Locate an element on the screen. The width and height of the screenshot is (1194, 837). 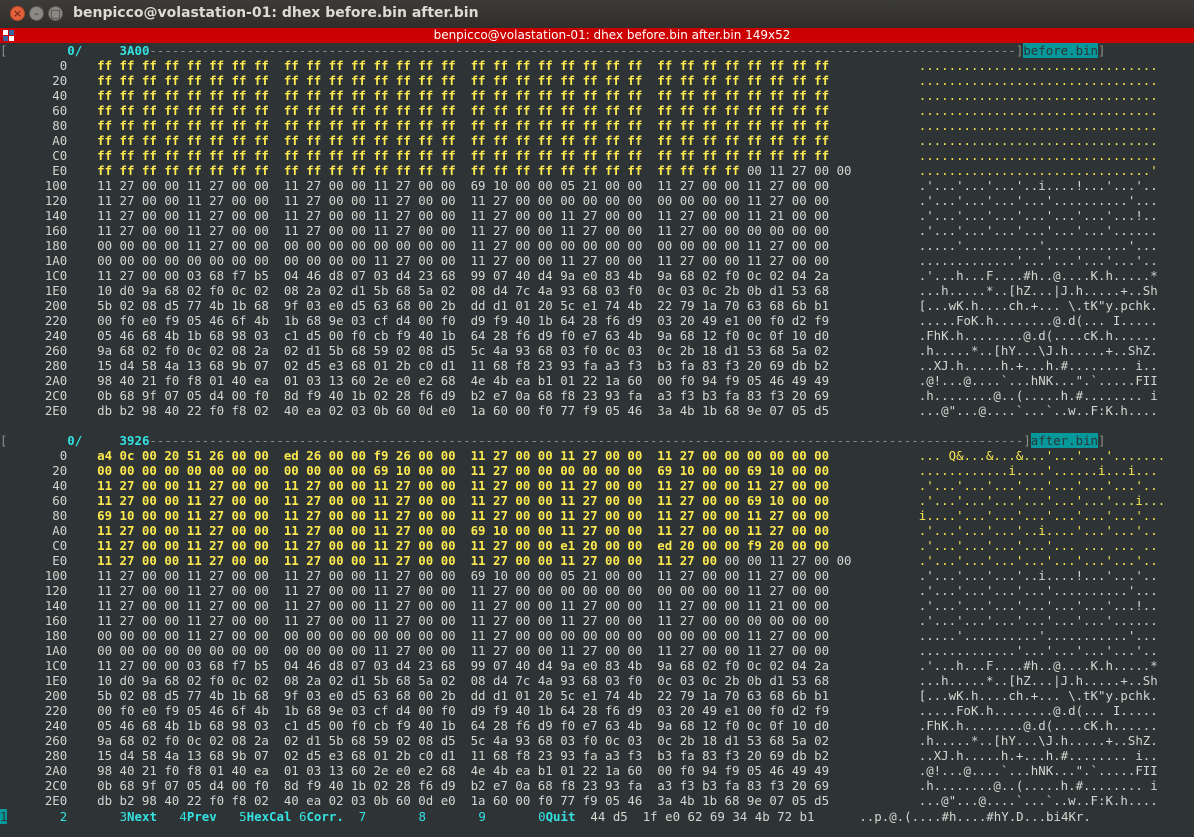
minimize-icon: – is located at coordinates (36, 13).